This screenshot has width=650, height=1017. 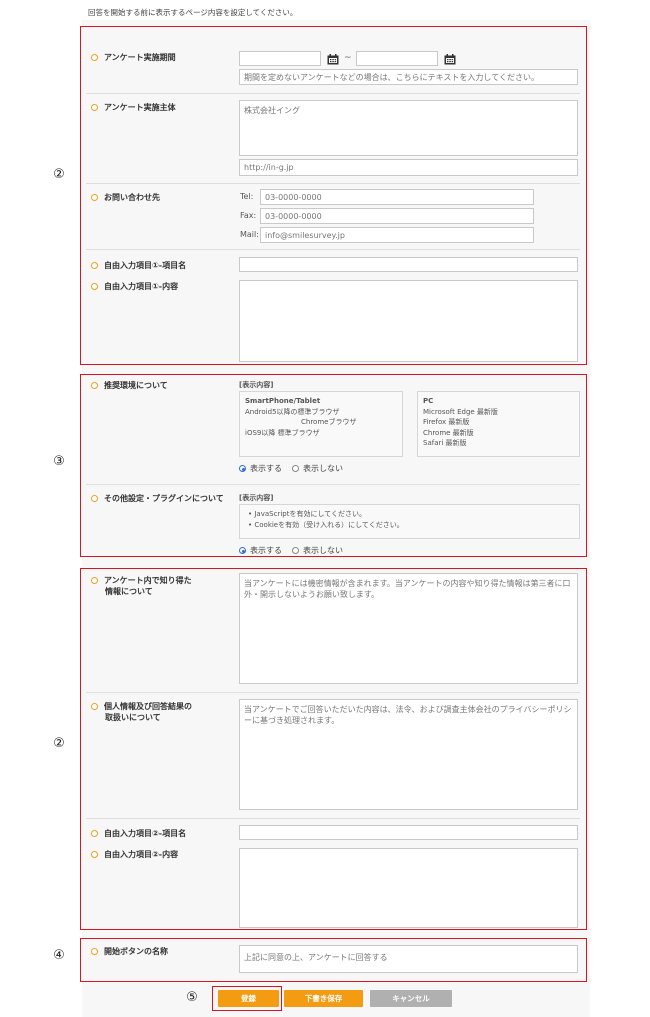 What do you see at coordinates (256, 385) in the screenshot?
I see `environment-display-tag: [表示内容]` at bounding box center [256, 385].